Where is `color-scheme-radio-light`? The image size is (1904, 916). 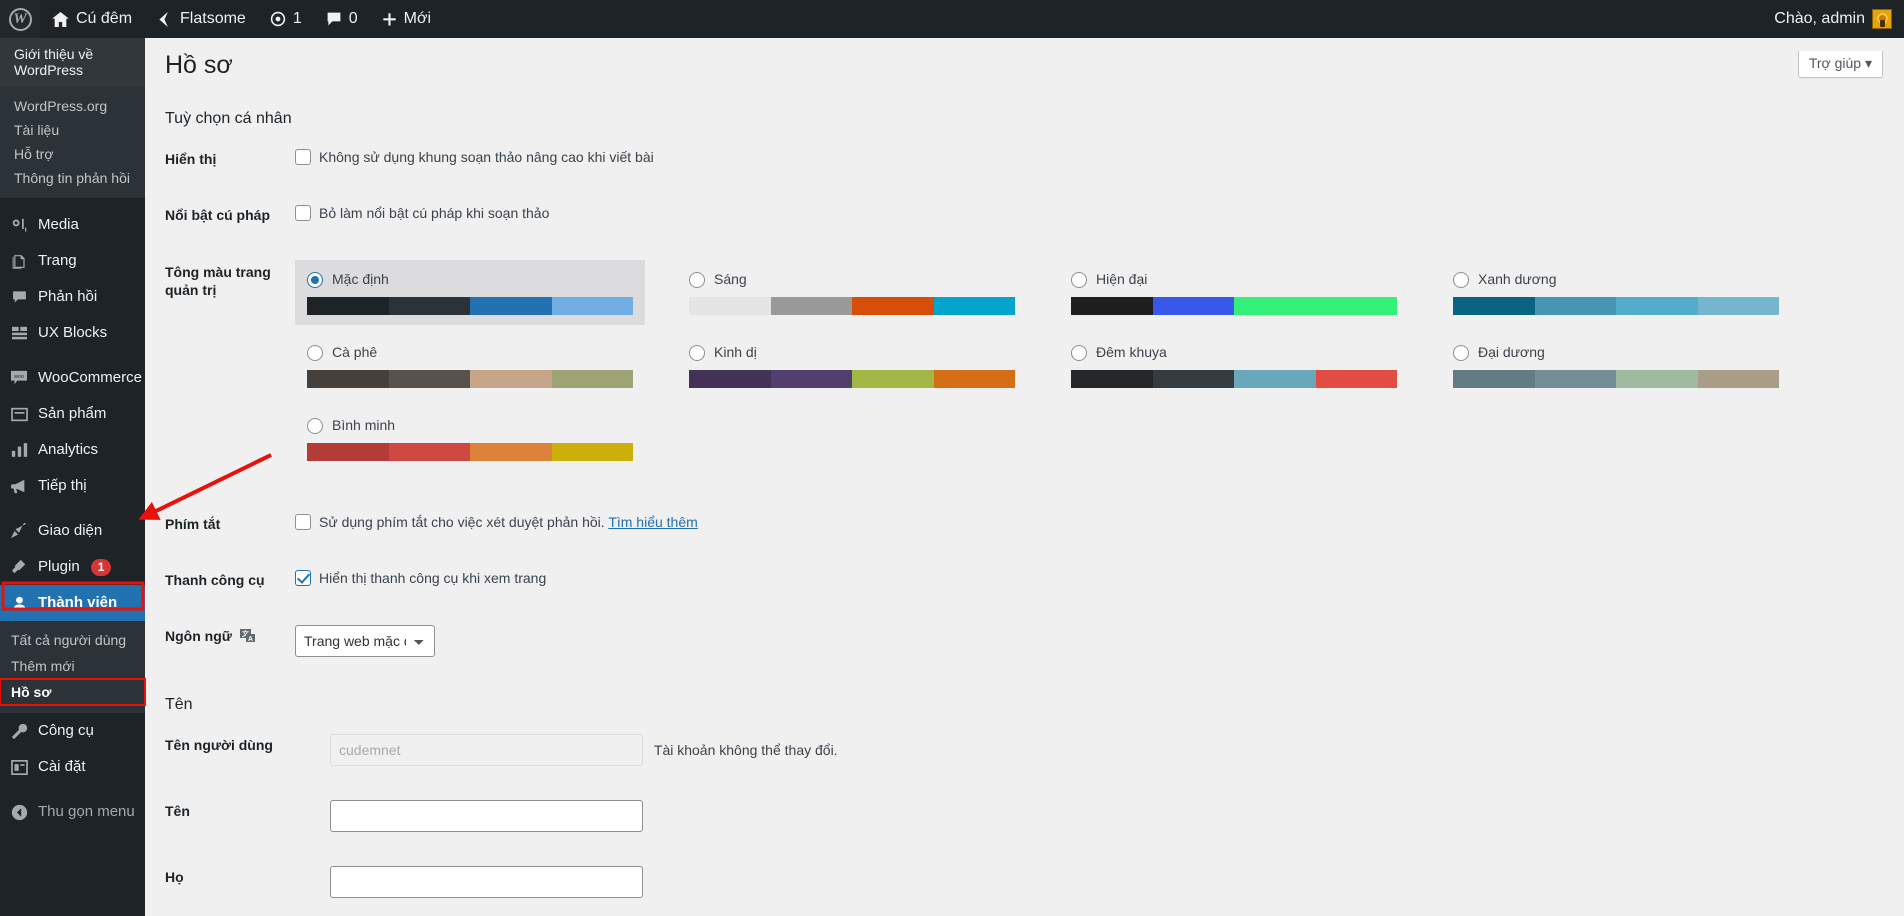 color-scheme-radio-light is located at coordinates (697, 280).